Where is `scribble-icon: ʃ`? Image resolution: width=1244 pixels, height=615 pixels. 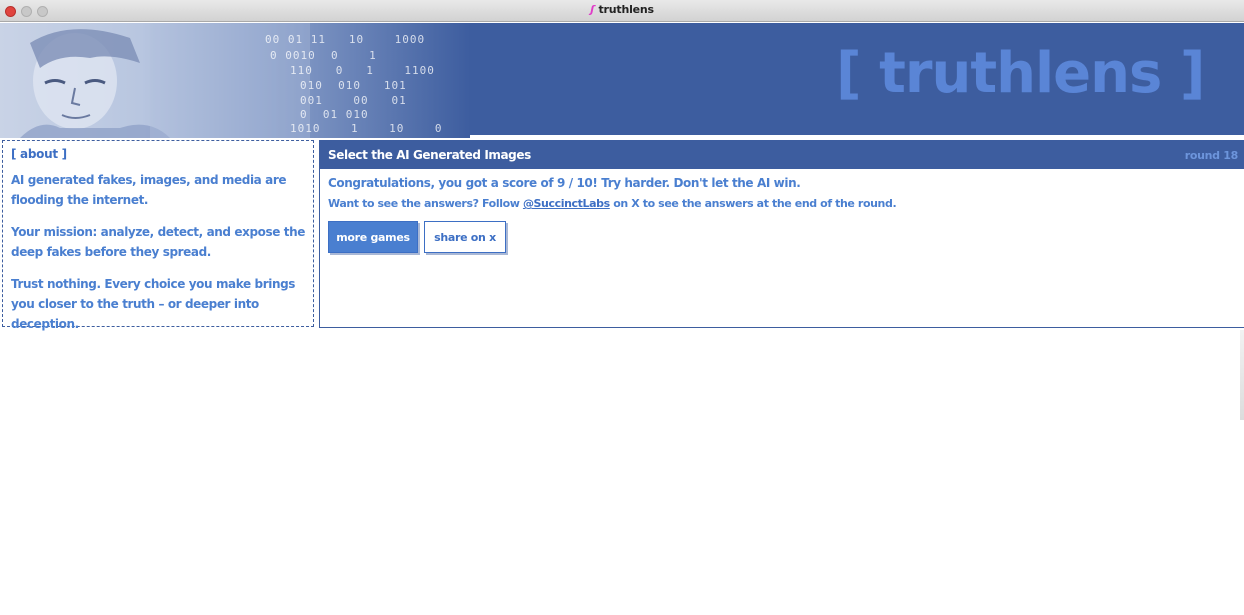
scribble-icon: ʃ is located at coordinates (592, 9).